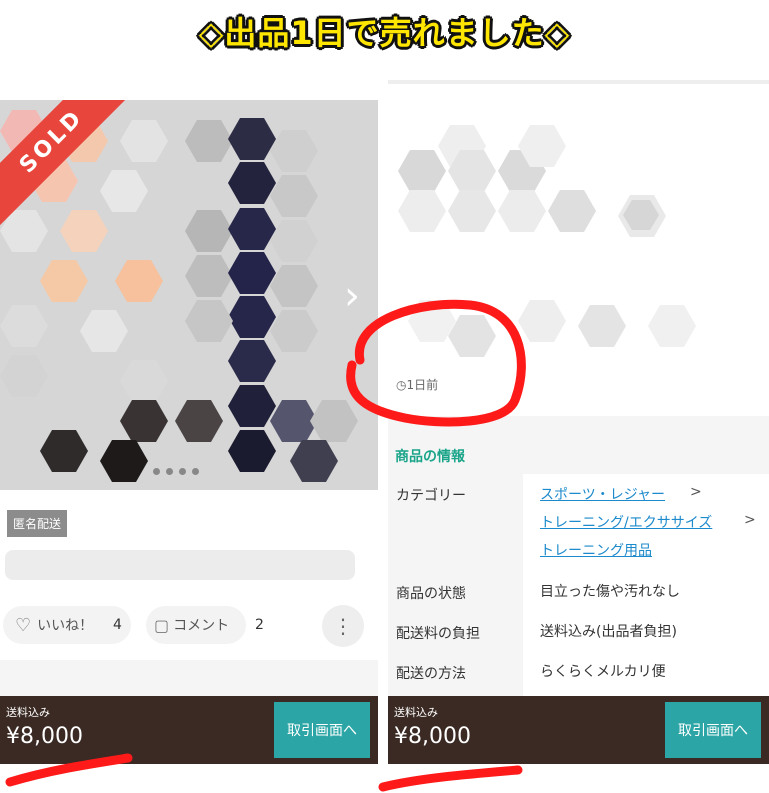 The image size is (769, 793). I want to click on red-underline-annotation, so click(450, 778).